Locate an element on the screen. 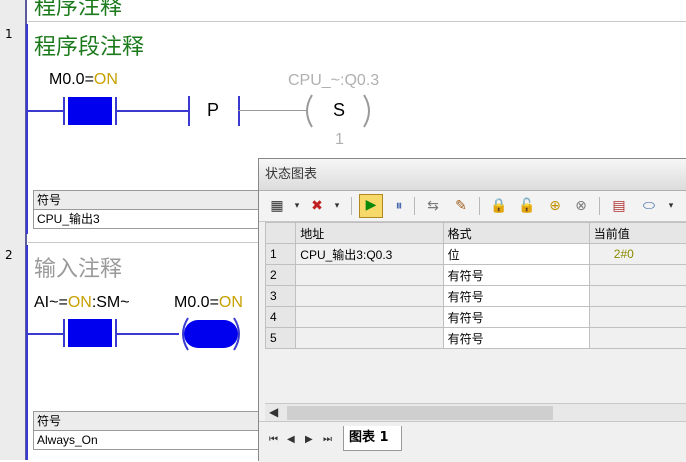  column-header-current-value: 当前值 is located at coordinates (637, 233).